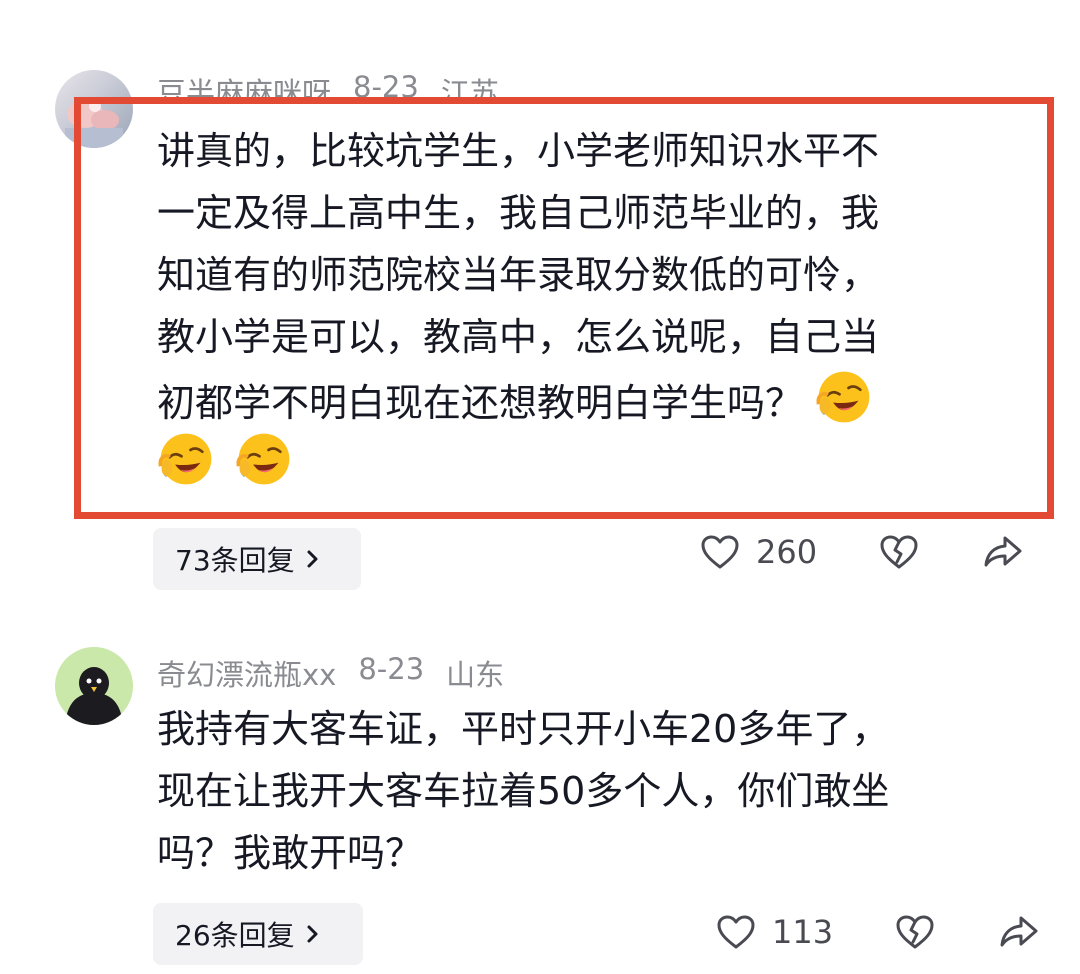 The width and height of the screenshot is (1080, 974). What do you see at coordinates (469, 88) in the screenshot?
I see `comment-location: 江苏` at bounding box center [469, 88].